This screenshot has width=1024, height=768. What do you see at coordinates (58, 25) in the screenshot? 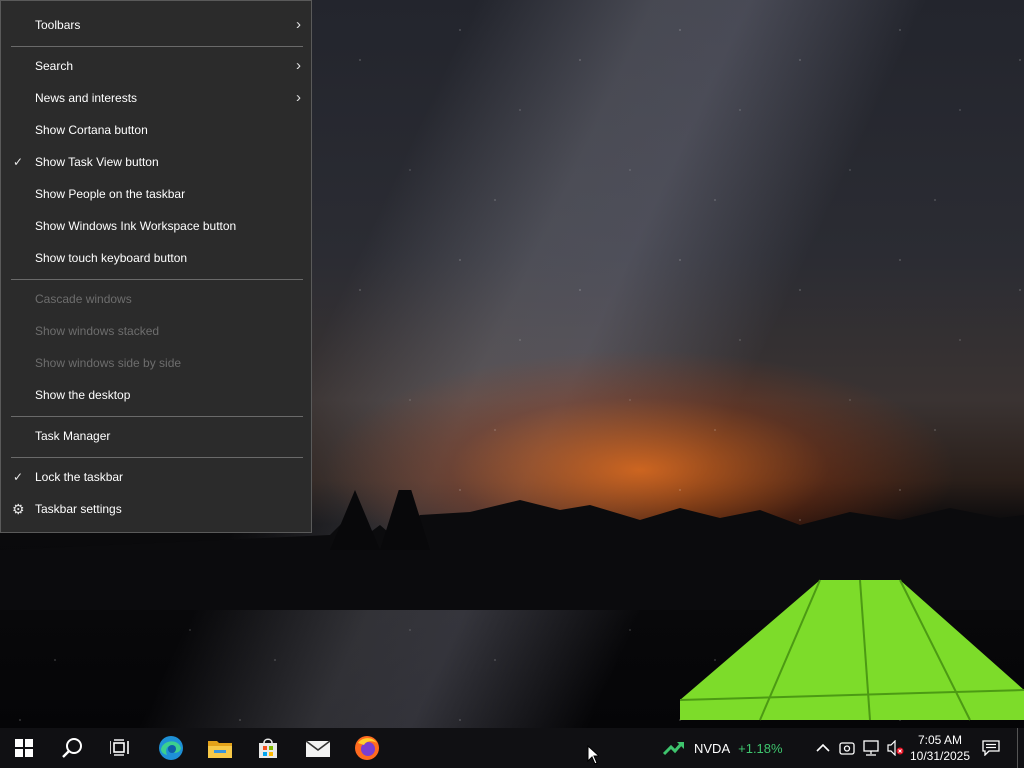
I see `menu-item-label: Toolbars` at bounding box center [58, 25].